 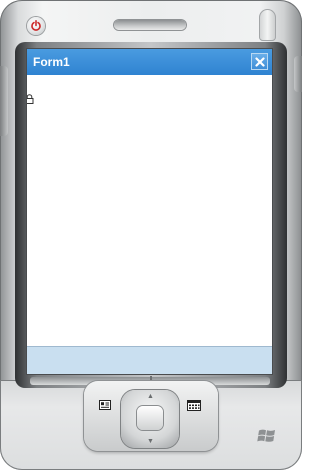 What do you see at coordinates (4, 101) in the screenshot?
I see `side-volume-button` at bounding box center [4, 101].